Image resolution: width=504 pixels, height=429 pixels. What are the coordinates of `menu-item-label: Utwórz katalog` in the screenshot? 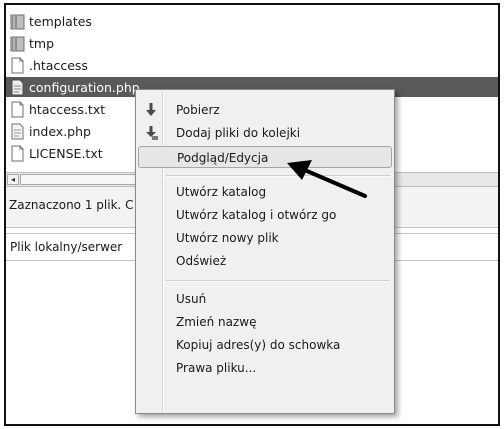 It's located at (221, 192).